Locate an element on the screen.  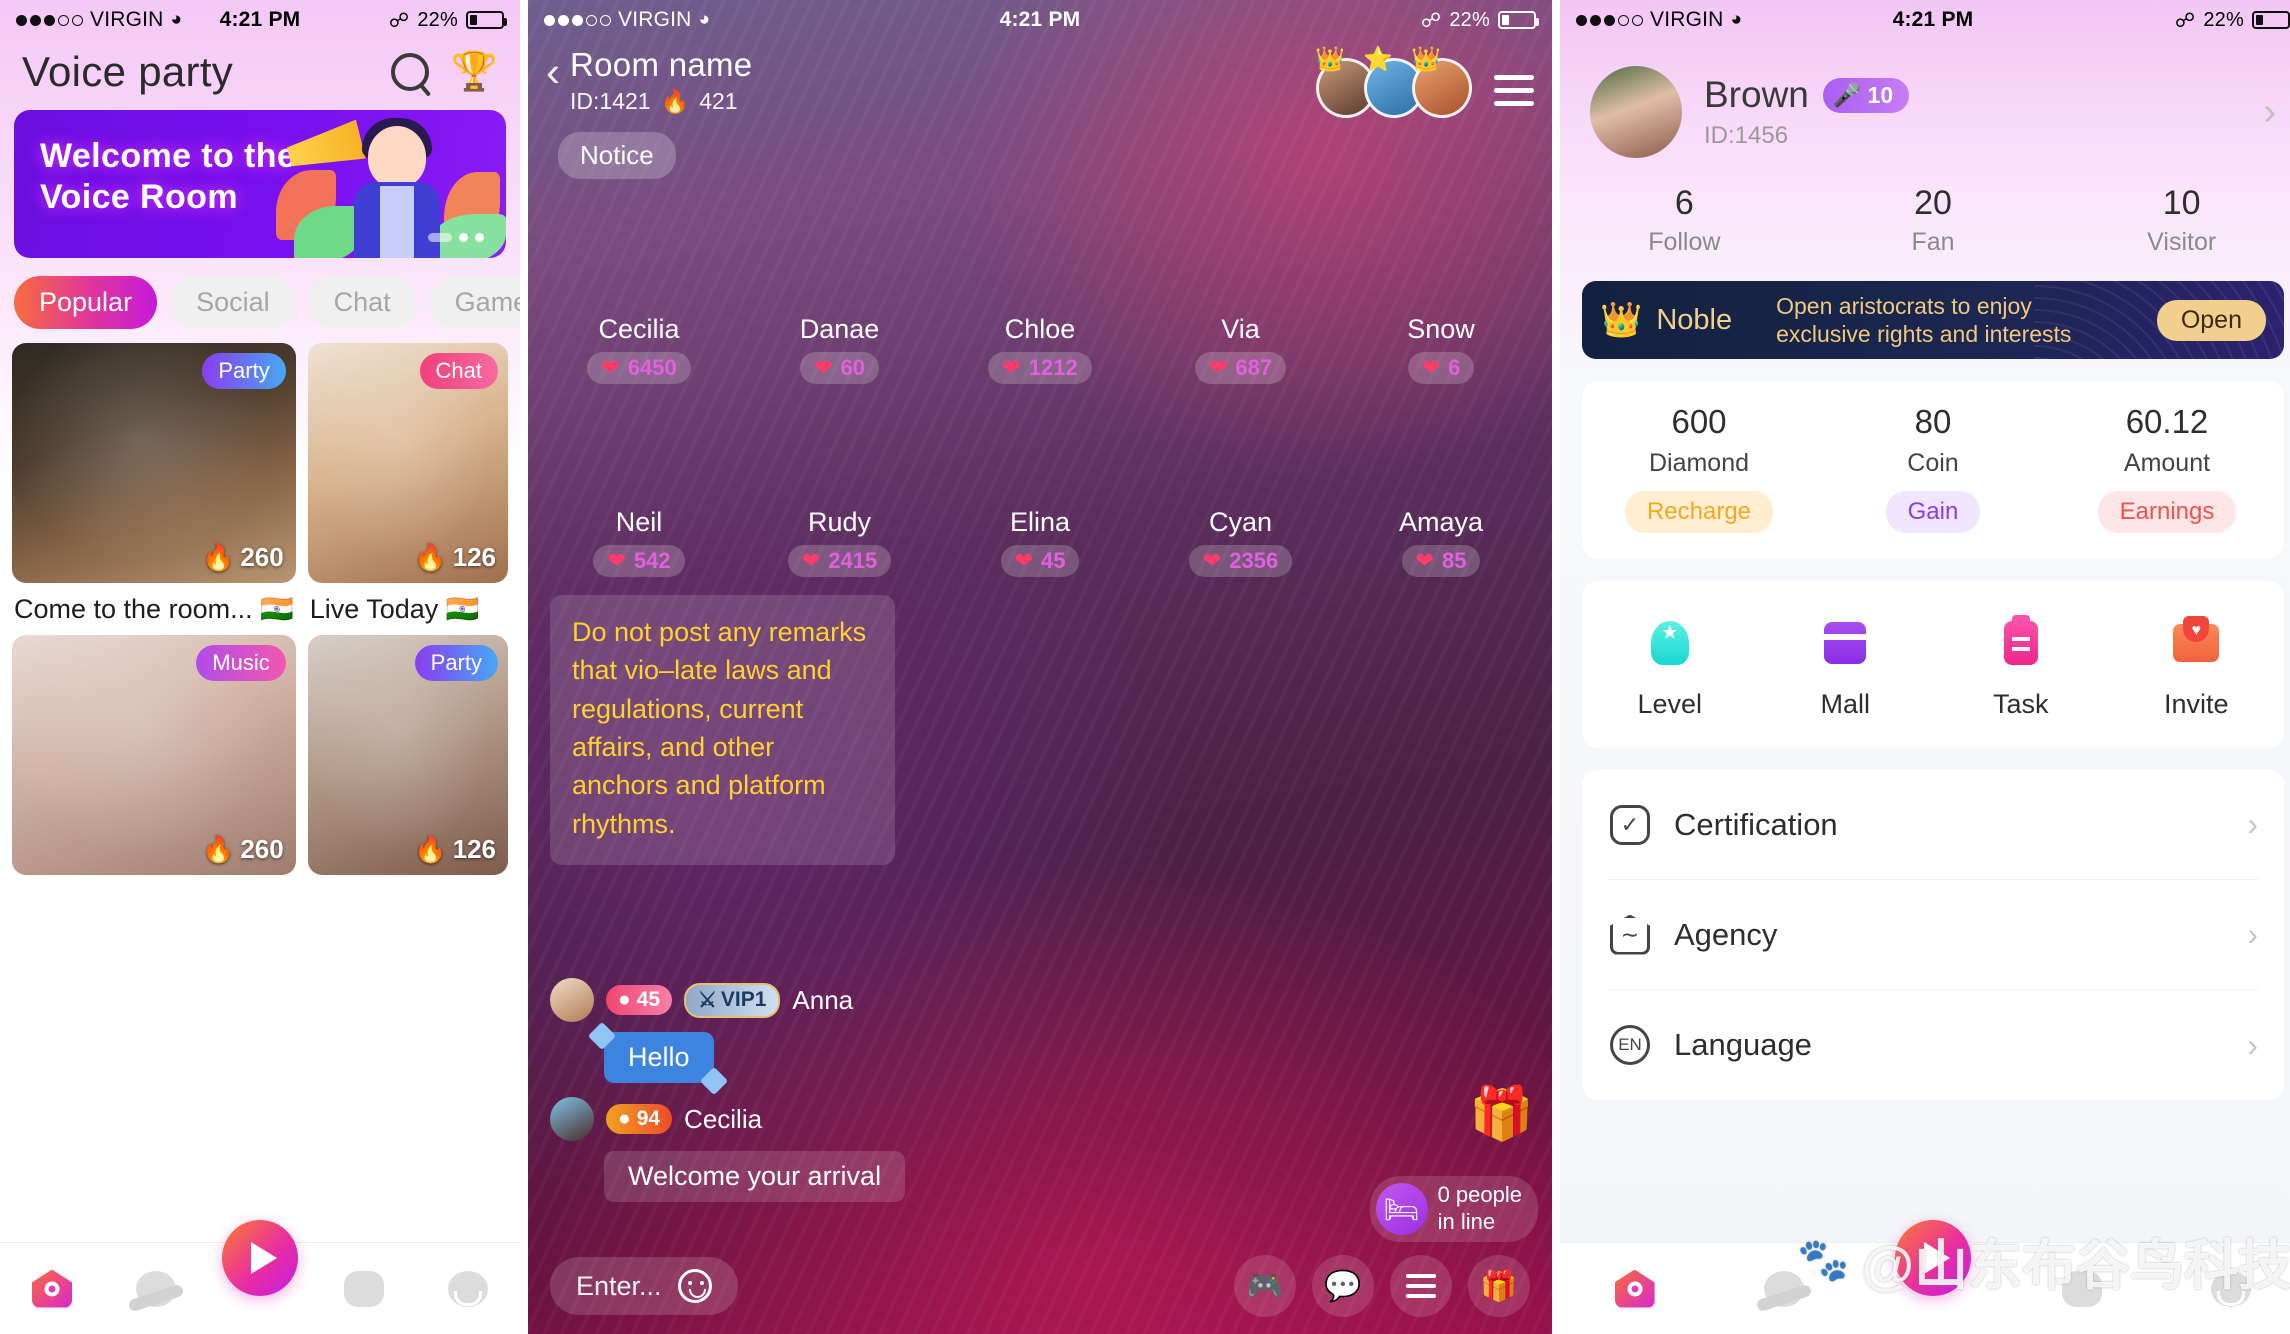
stat-fan: 20 Fan is located at coordinates (1933, 220).